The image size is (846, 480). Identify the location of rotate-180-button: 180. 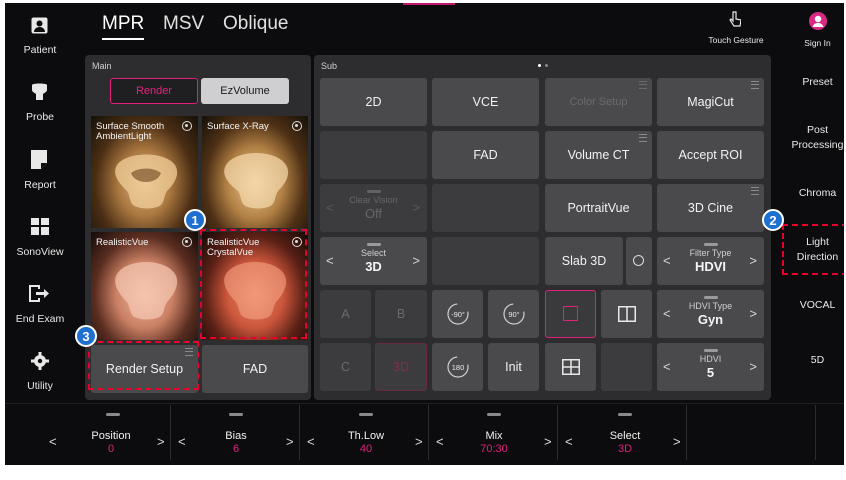
(457, 367).